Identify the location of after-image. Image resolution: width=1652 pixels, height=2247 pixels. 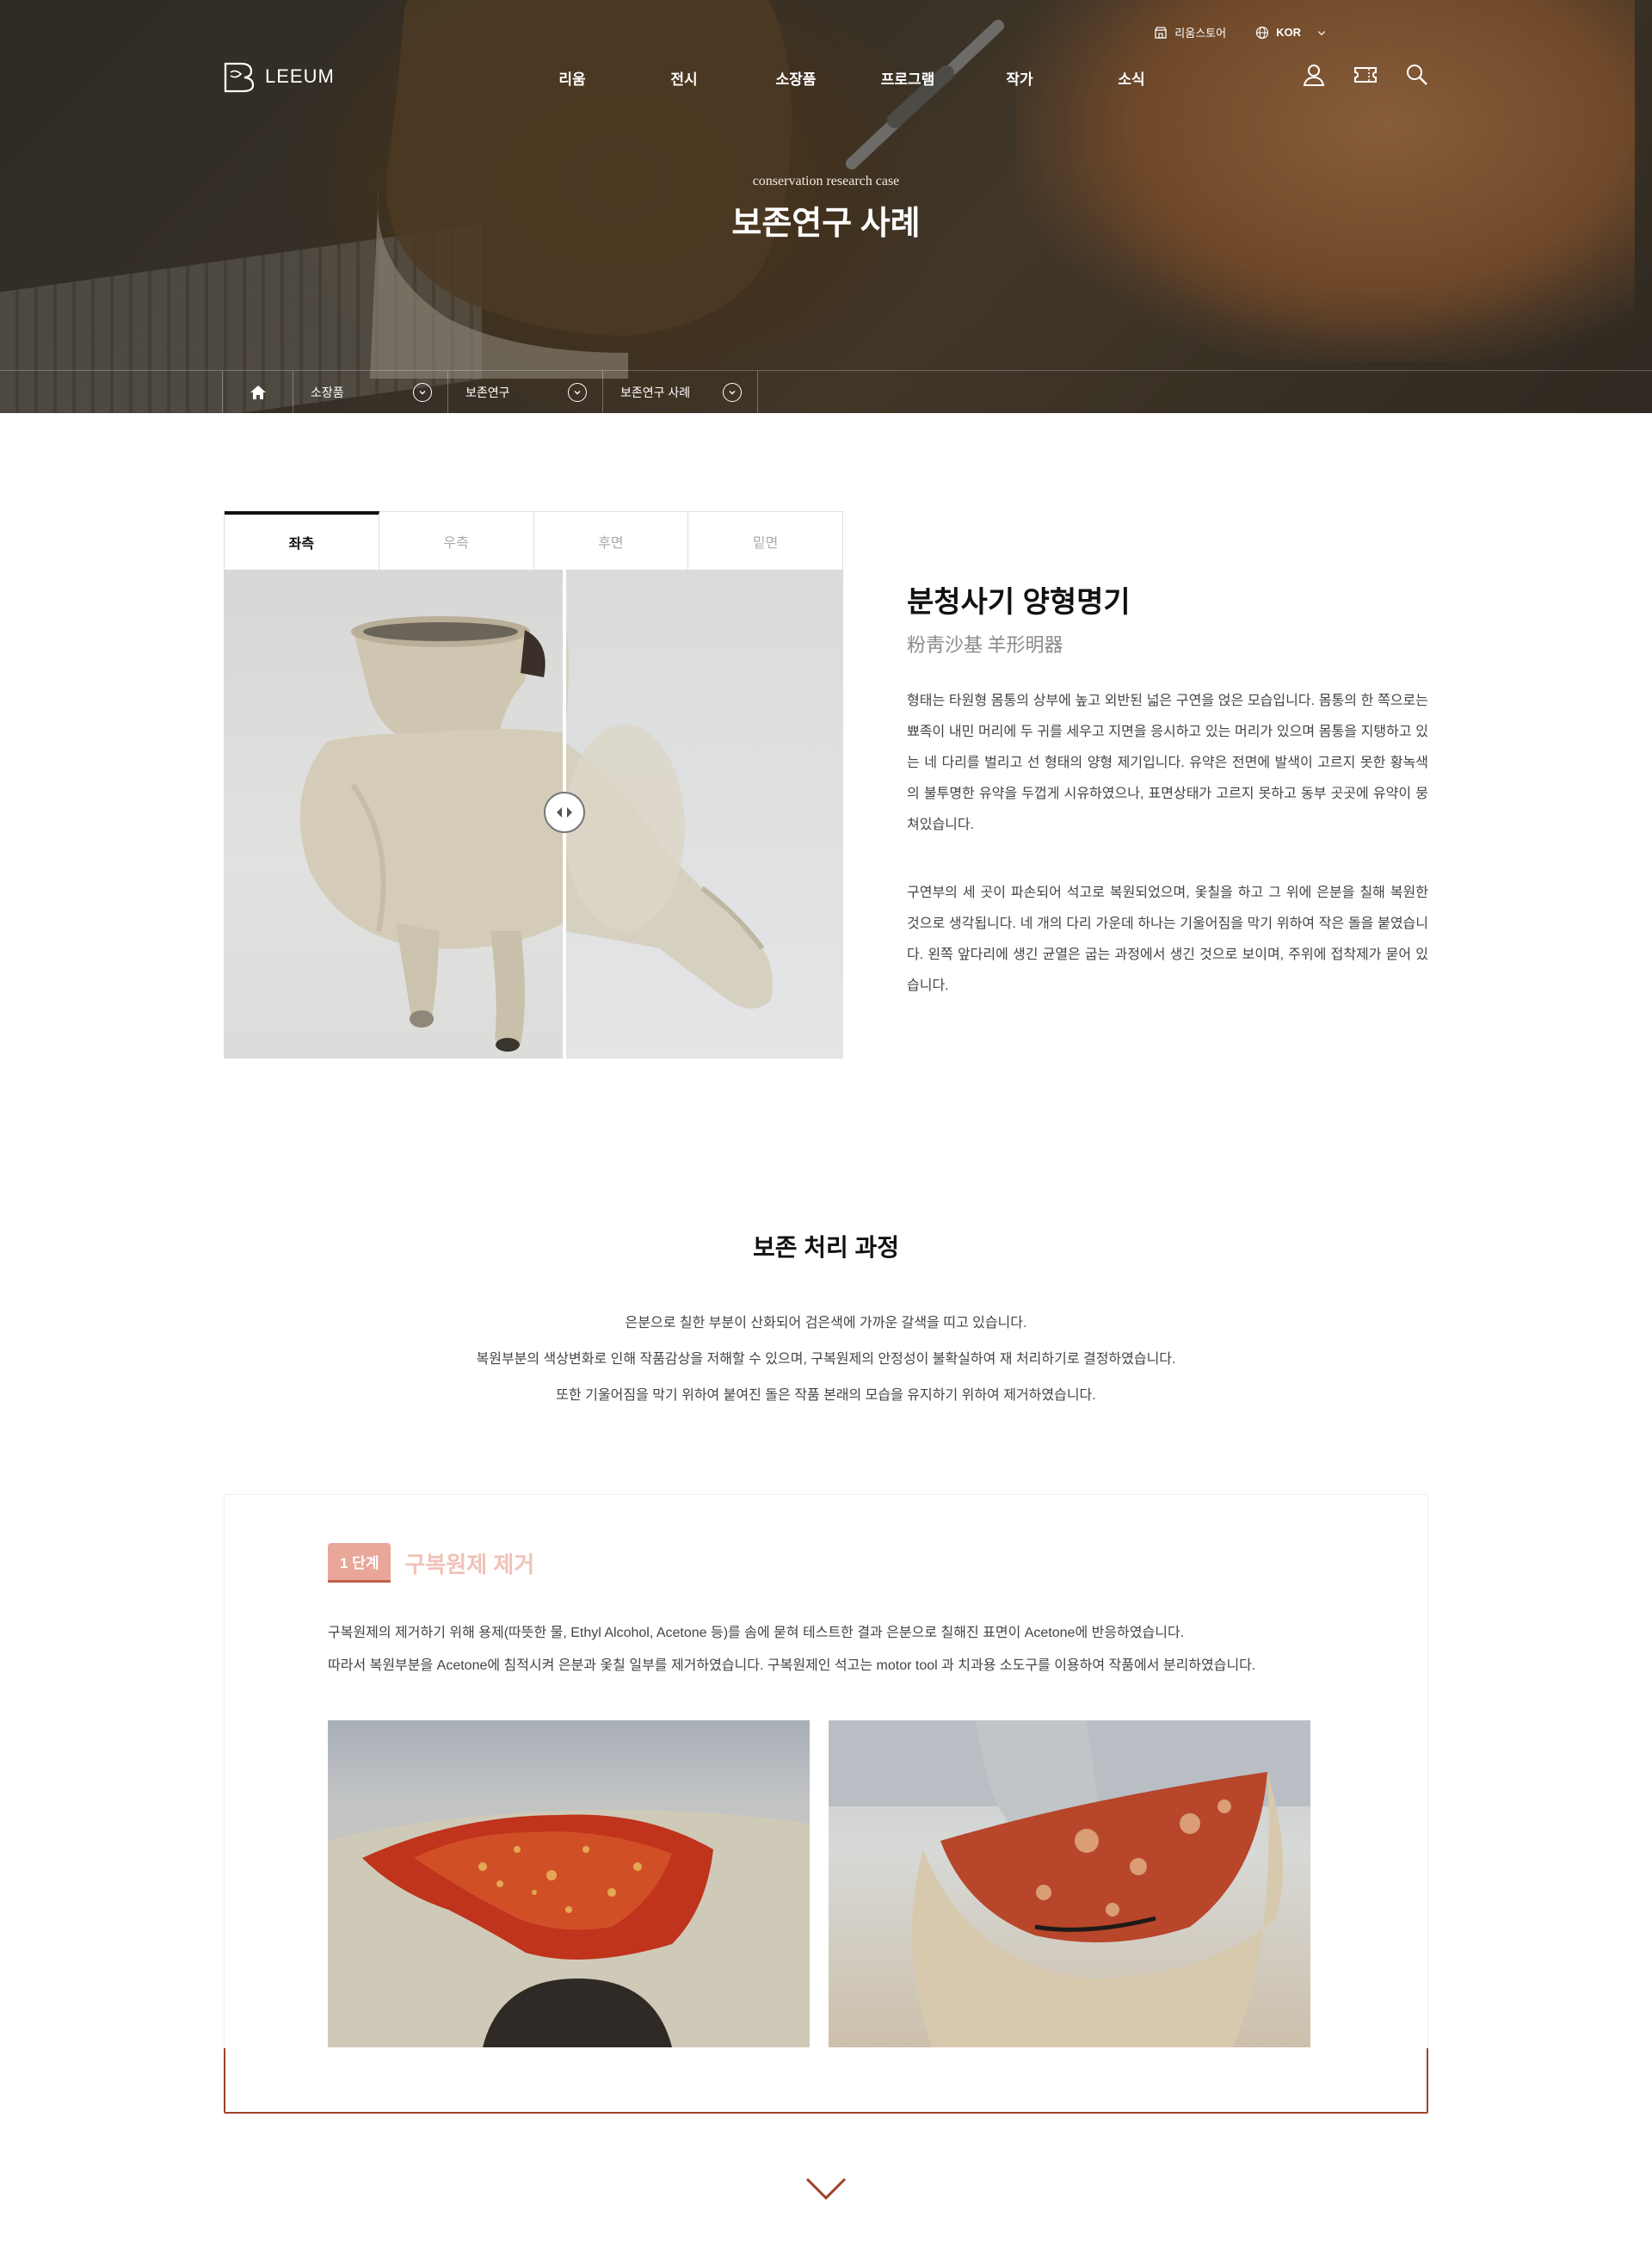
(703, 814).